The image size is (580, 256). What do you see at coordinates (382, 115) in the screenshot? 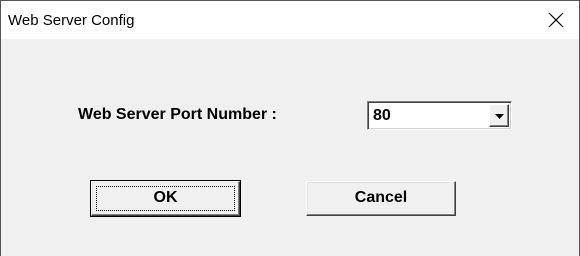
I see `port-number-value: 80` at bounding box center [382, 115].